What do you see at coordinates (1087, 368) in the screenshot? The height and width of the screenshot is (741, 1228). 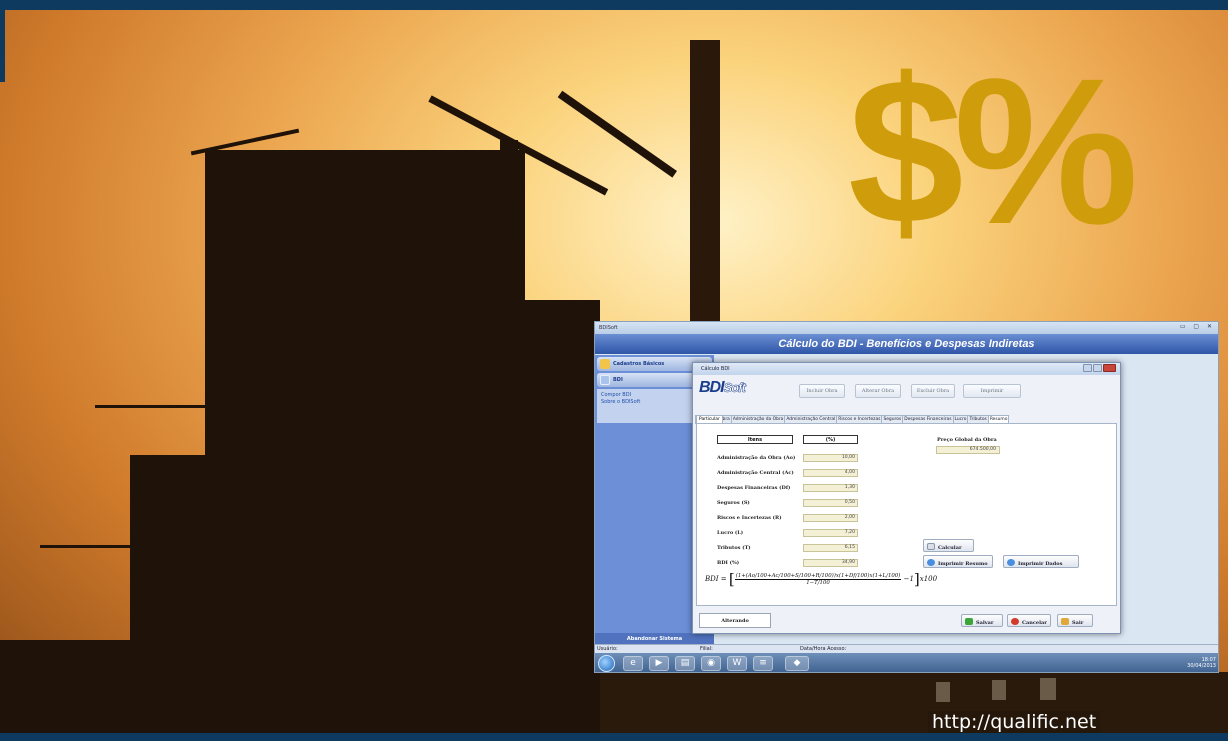 I see `minimize-icon` at bounding box center [1087, 368].